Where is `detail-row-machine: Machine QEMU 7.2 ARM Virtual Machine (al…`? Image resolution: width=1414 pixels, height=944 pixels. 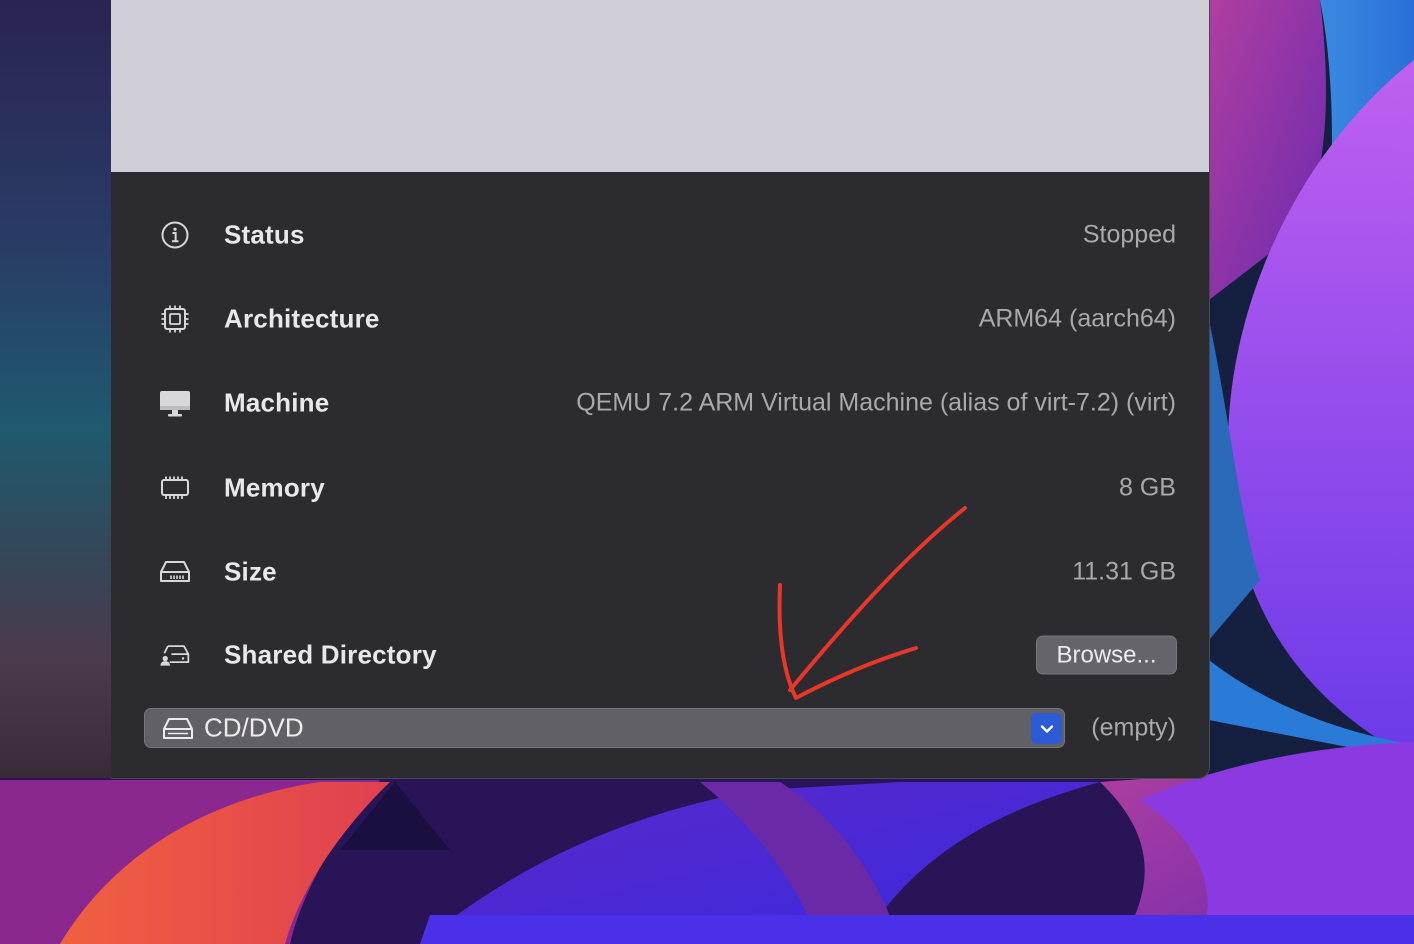 detail-row-machine: Machine QEMU 7.2 ARM Virtual Machine (al… is located at coordinates (660, 403).